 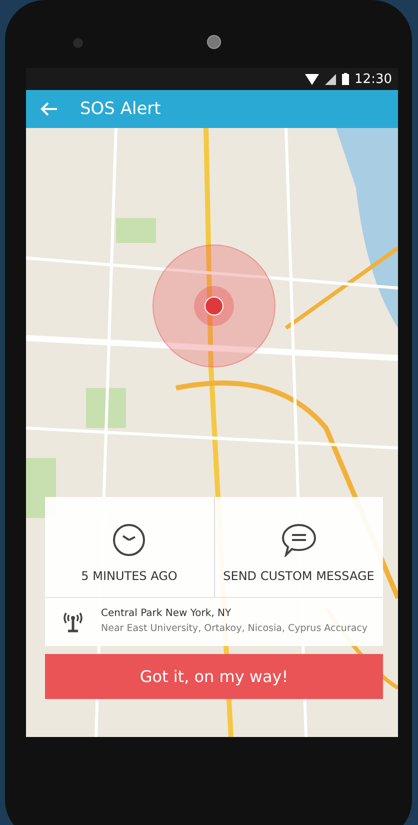 What do you see at coordinates (214, 306) in the screenshot?
I see `location-radius-icon` at bounding box center [214, 306].